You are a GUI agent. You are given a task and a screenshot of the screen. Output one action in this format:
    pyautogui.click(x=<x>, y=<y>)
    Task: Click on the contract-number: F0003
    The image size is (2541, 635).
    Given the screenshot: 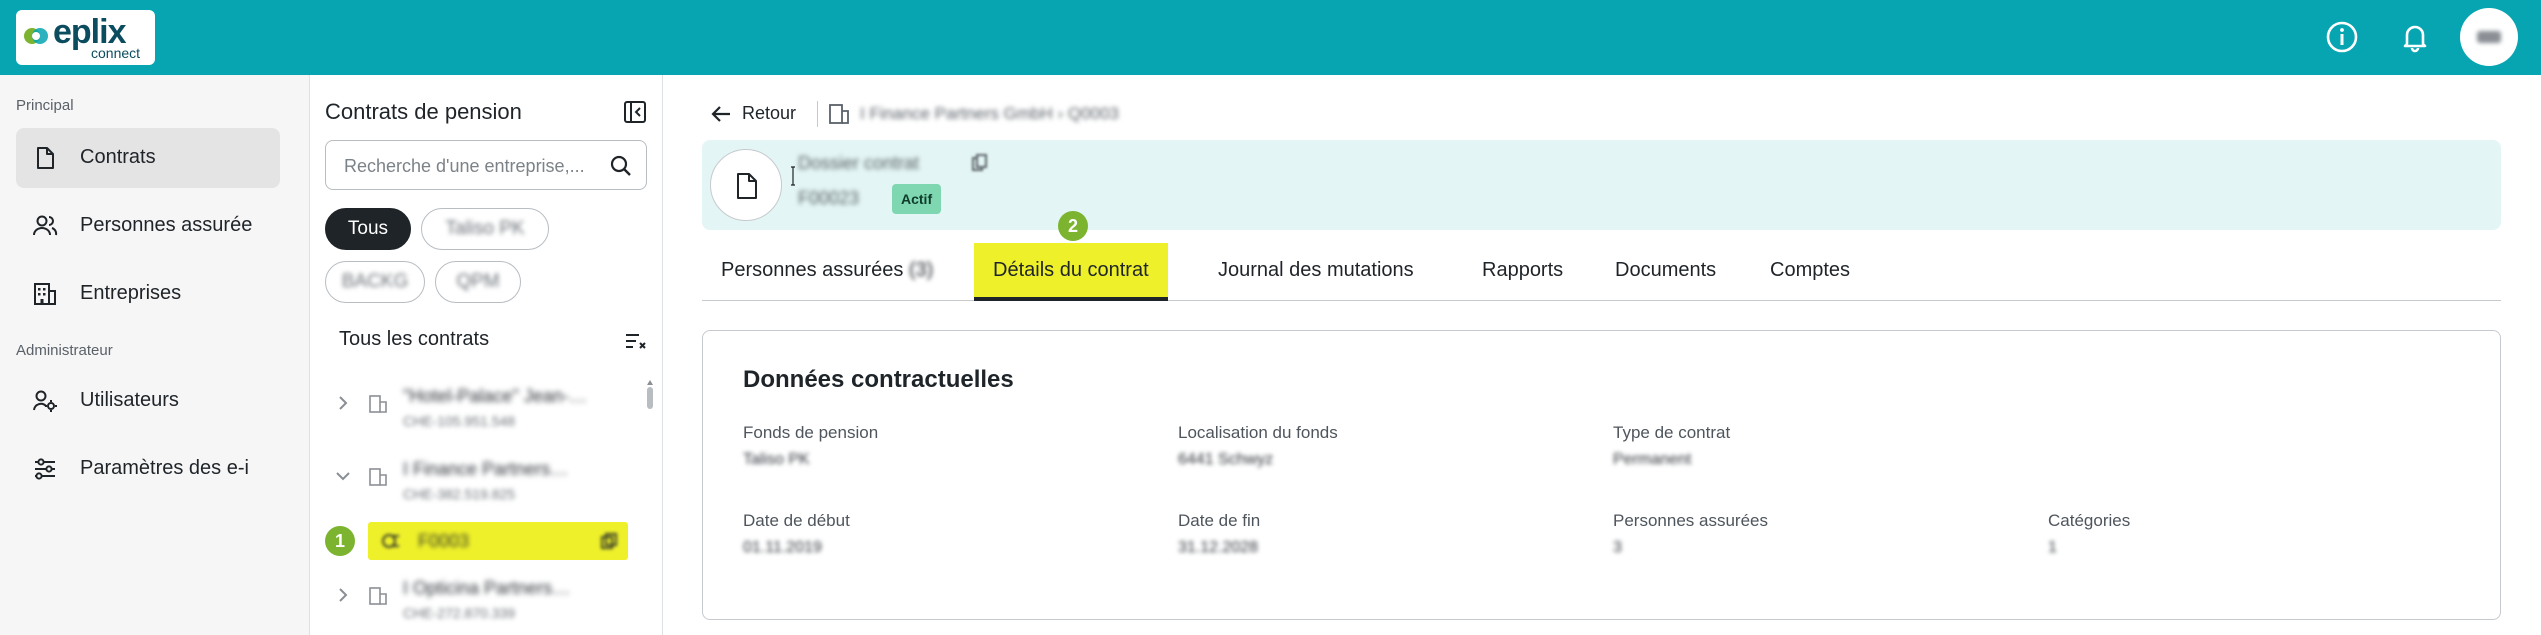 What is the action you would take?
    pyautogui.click(x=444, y=541)
    